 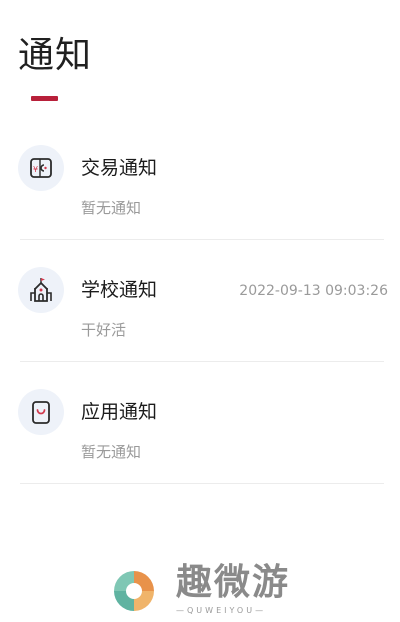 What do you see at coordinates (44, 98) in the screenshot?
I see `title-underline` at bounding box center [44, 98].